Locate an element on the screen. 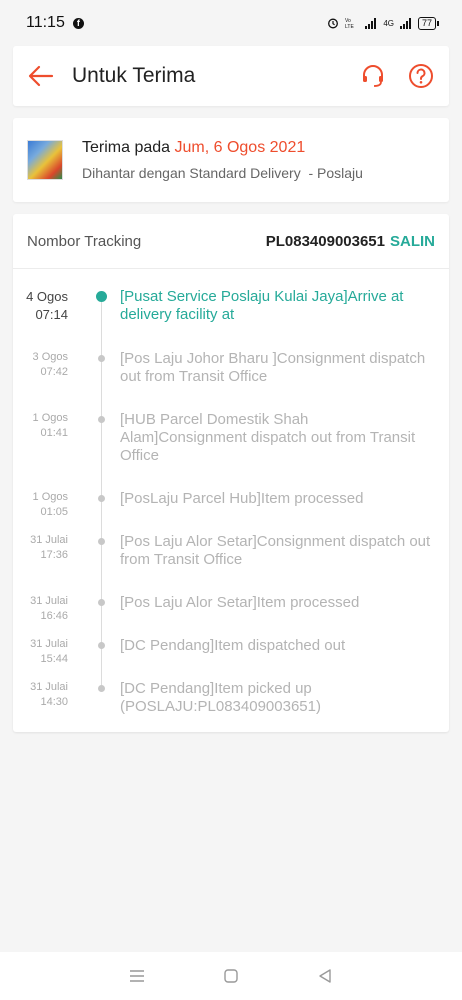  event-datetime: 31 Julai 14:30 is located at coordinates (40, 695).